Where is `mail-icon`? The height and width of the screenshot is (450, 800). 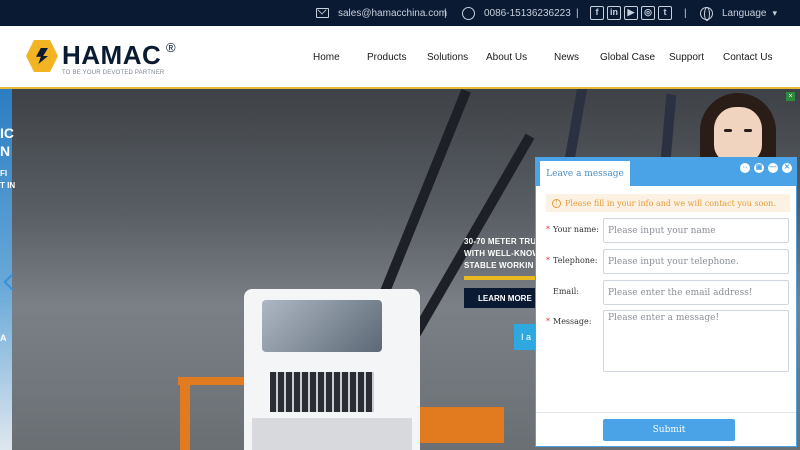 mail-icon is located at coordinates (322, 13).